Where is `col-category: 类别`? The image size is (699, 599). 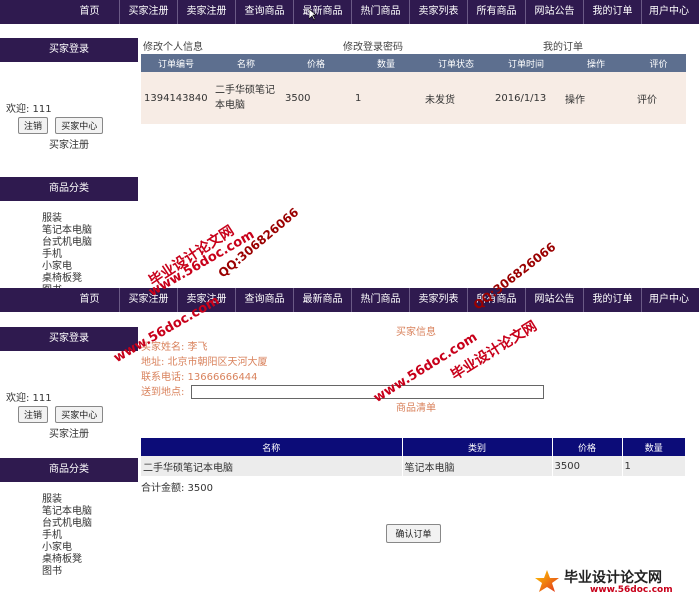 col-category: 类别 is located at coordinates (477, 447).